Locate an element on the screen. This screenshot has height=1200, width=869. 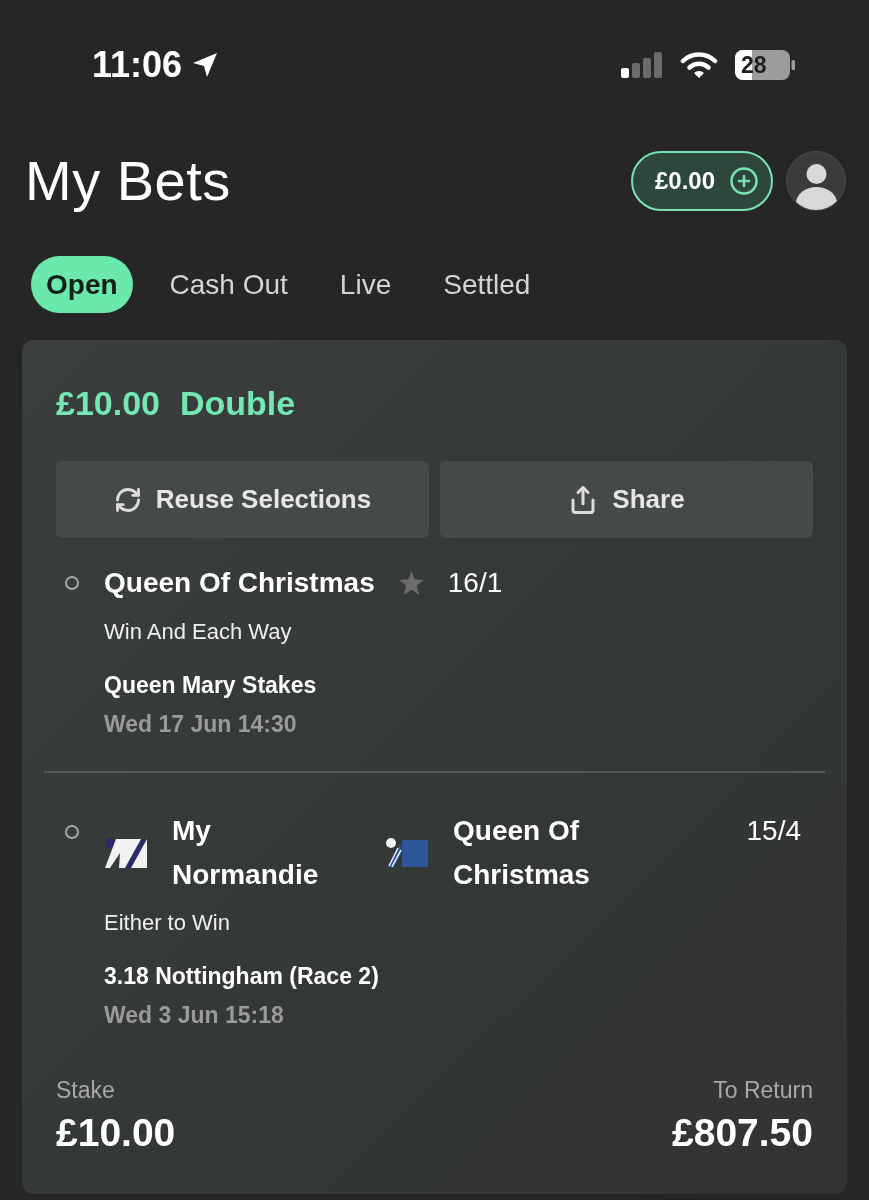
tab: Live is located at coordinates (365, 284).